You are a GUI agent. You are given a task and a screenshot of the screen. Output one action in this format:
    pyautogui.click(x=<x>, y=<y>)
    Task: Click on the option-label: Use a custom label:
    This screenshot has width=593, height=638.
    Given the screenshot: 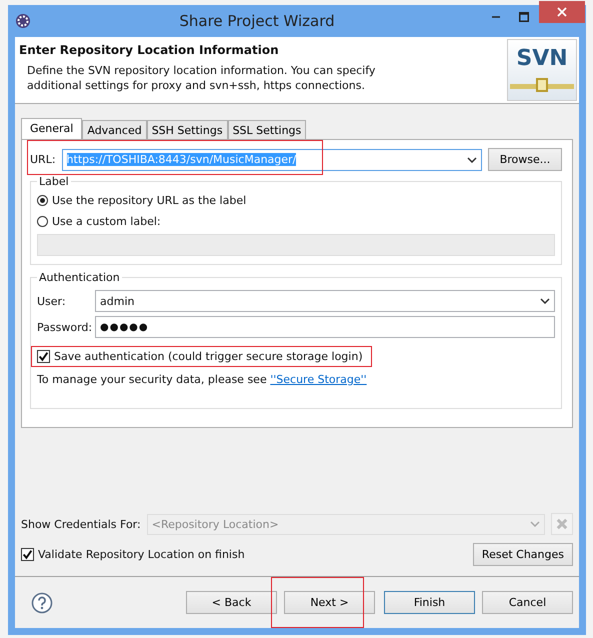 What is the action you would take?
    pyautogui.click(x=106, y=221)
    